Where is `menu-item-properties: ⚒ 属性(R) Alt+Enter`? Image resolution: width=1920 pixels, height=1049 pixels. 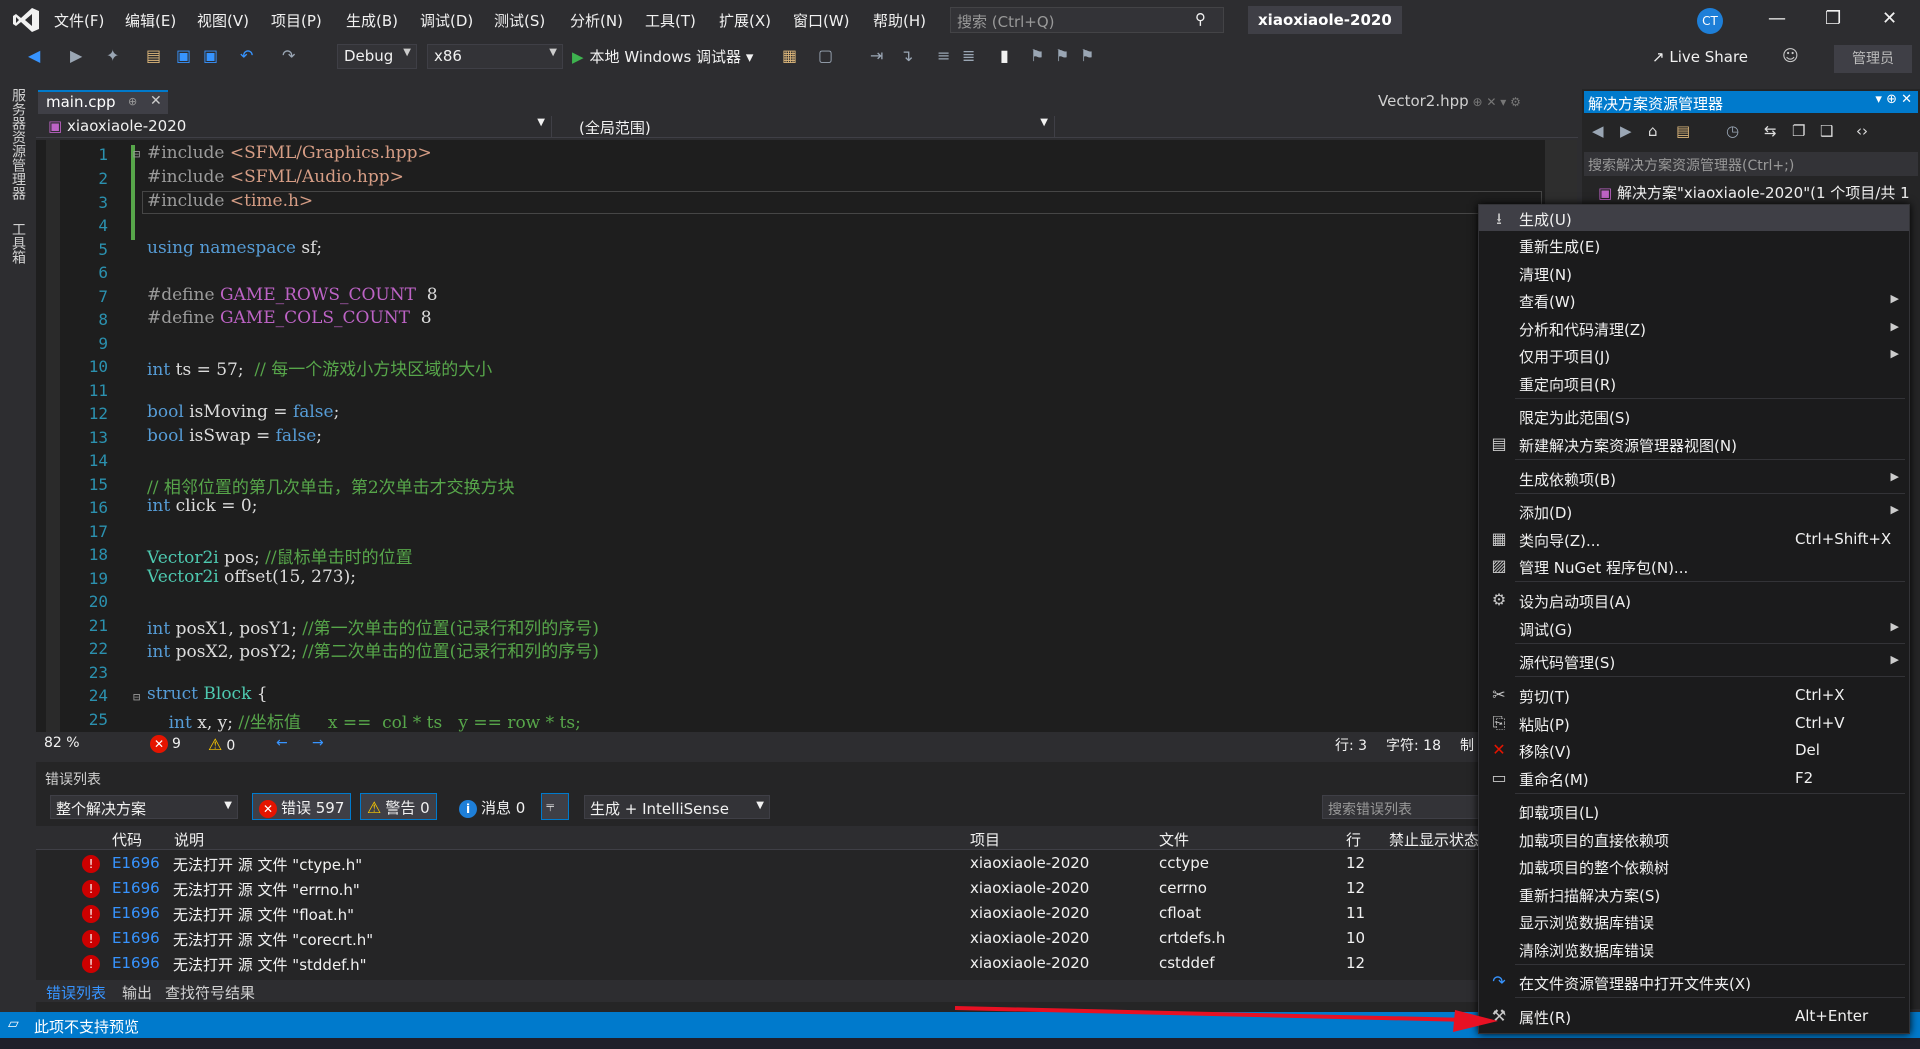 menu-item-properties: ⚒ 属性(R) Alt+Enter is located at coordinates (1694, 1016).